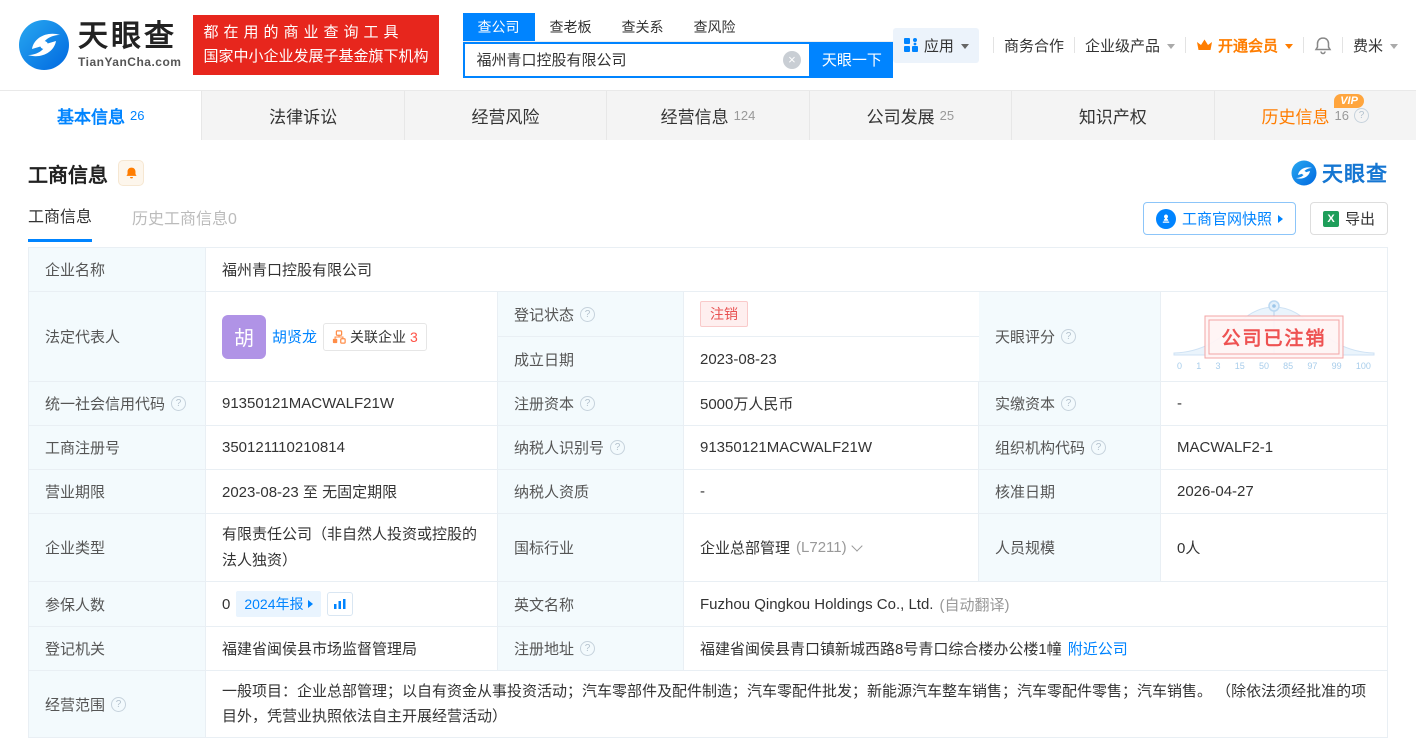 The width and height of the screenshot is (1416, 748). What do you see at coordinates (352, 447) in the screenshot?
I see `reg-number-value: 350121110210814` at bounding box center [352, 447].